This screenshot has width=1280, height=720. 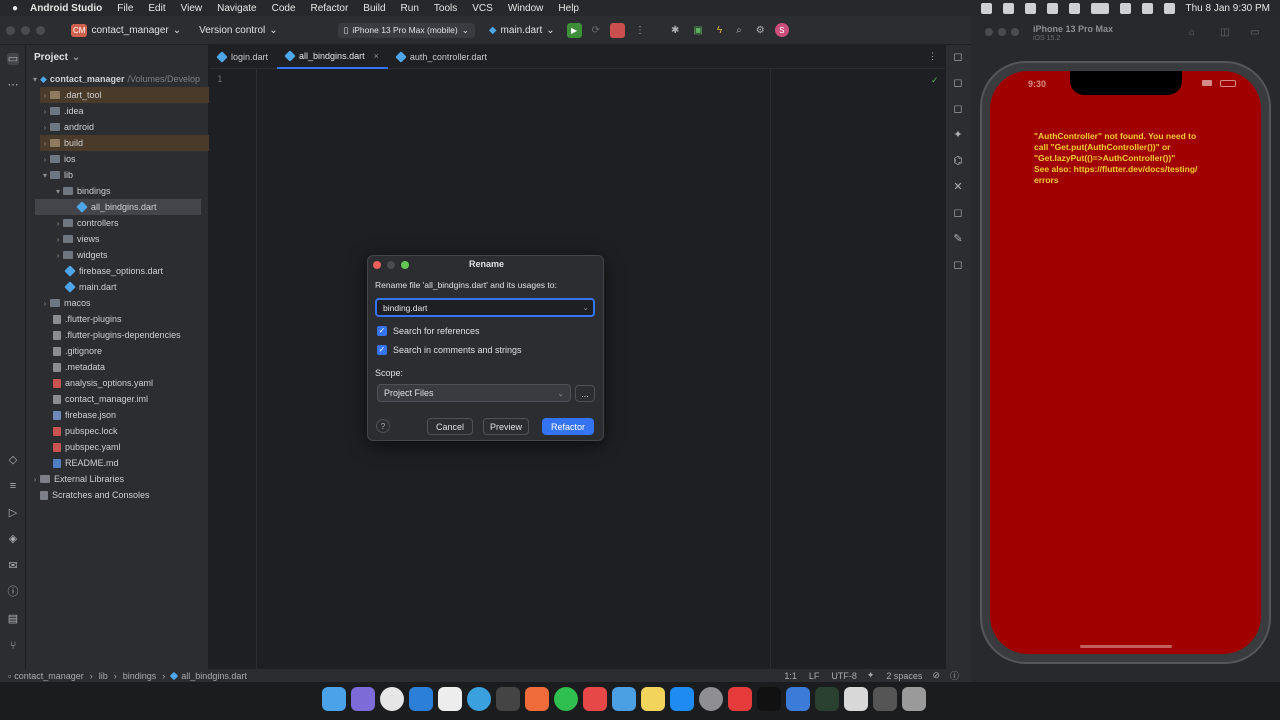 I want to click on menu-tools: Tools, so click(x=445, y=8).